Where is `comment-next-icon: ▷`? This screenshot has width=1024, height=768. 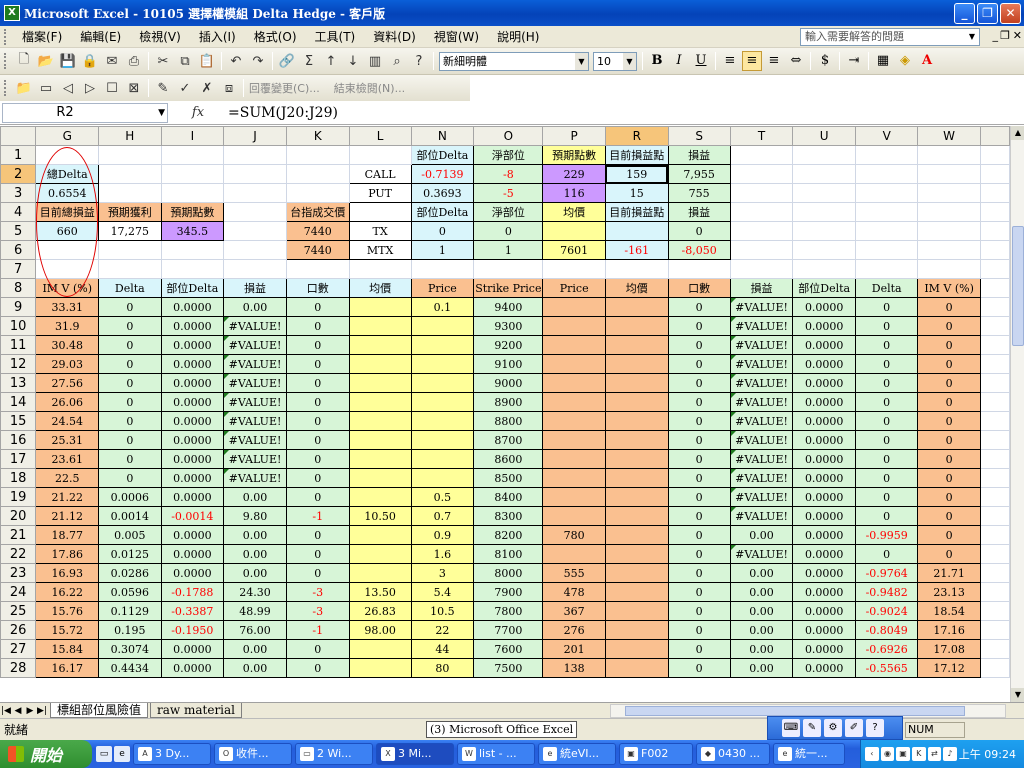
comment-next-icon: ▷ is located at coordinates (90, 88).